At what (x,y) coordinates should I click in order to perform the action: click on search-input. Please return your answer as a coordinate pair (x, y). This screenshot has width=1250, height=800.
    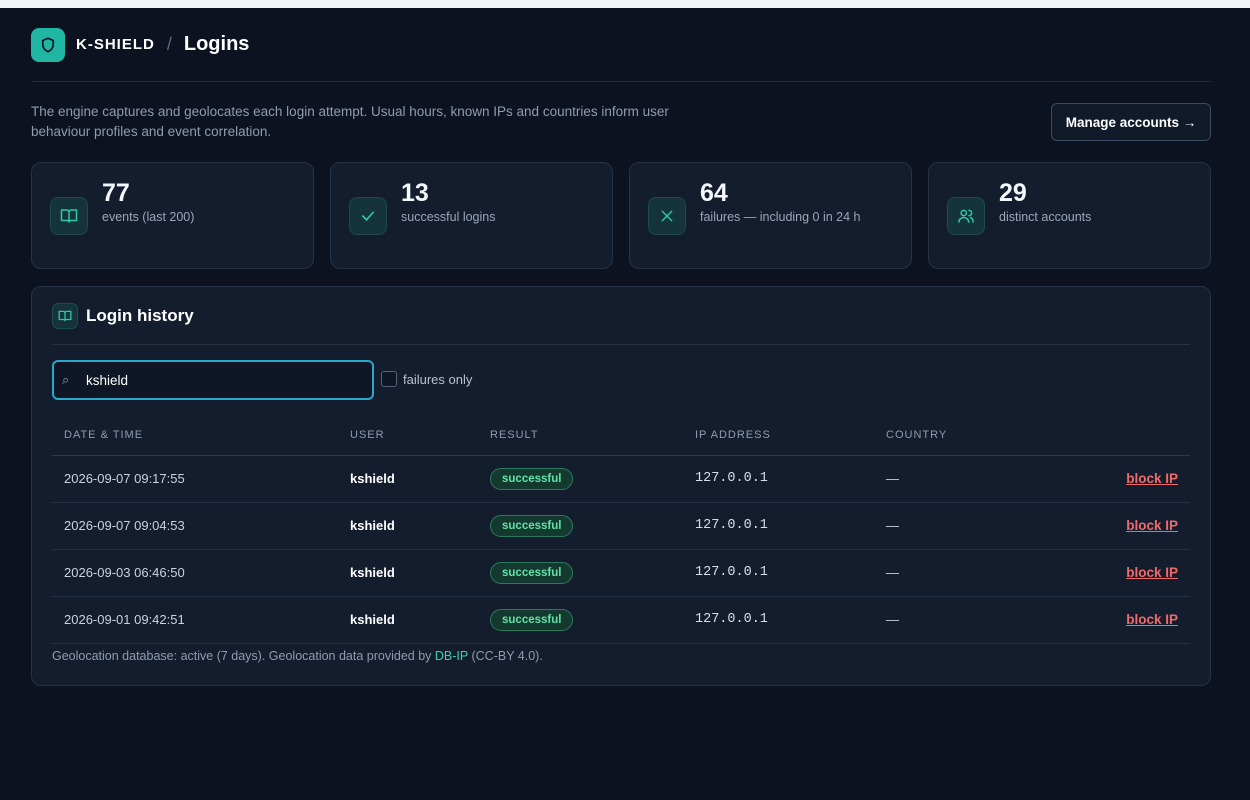
    Looking at the image, I should click on (226, 380).